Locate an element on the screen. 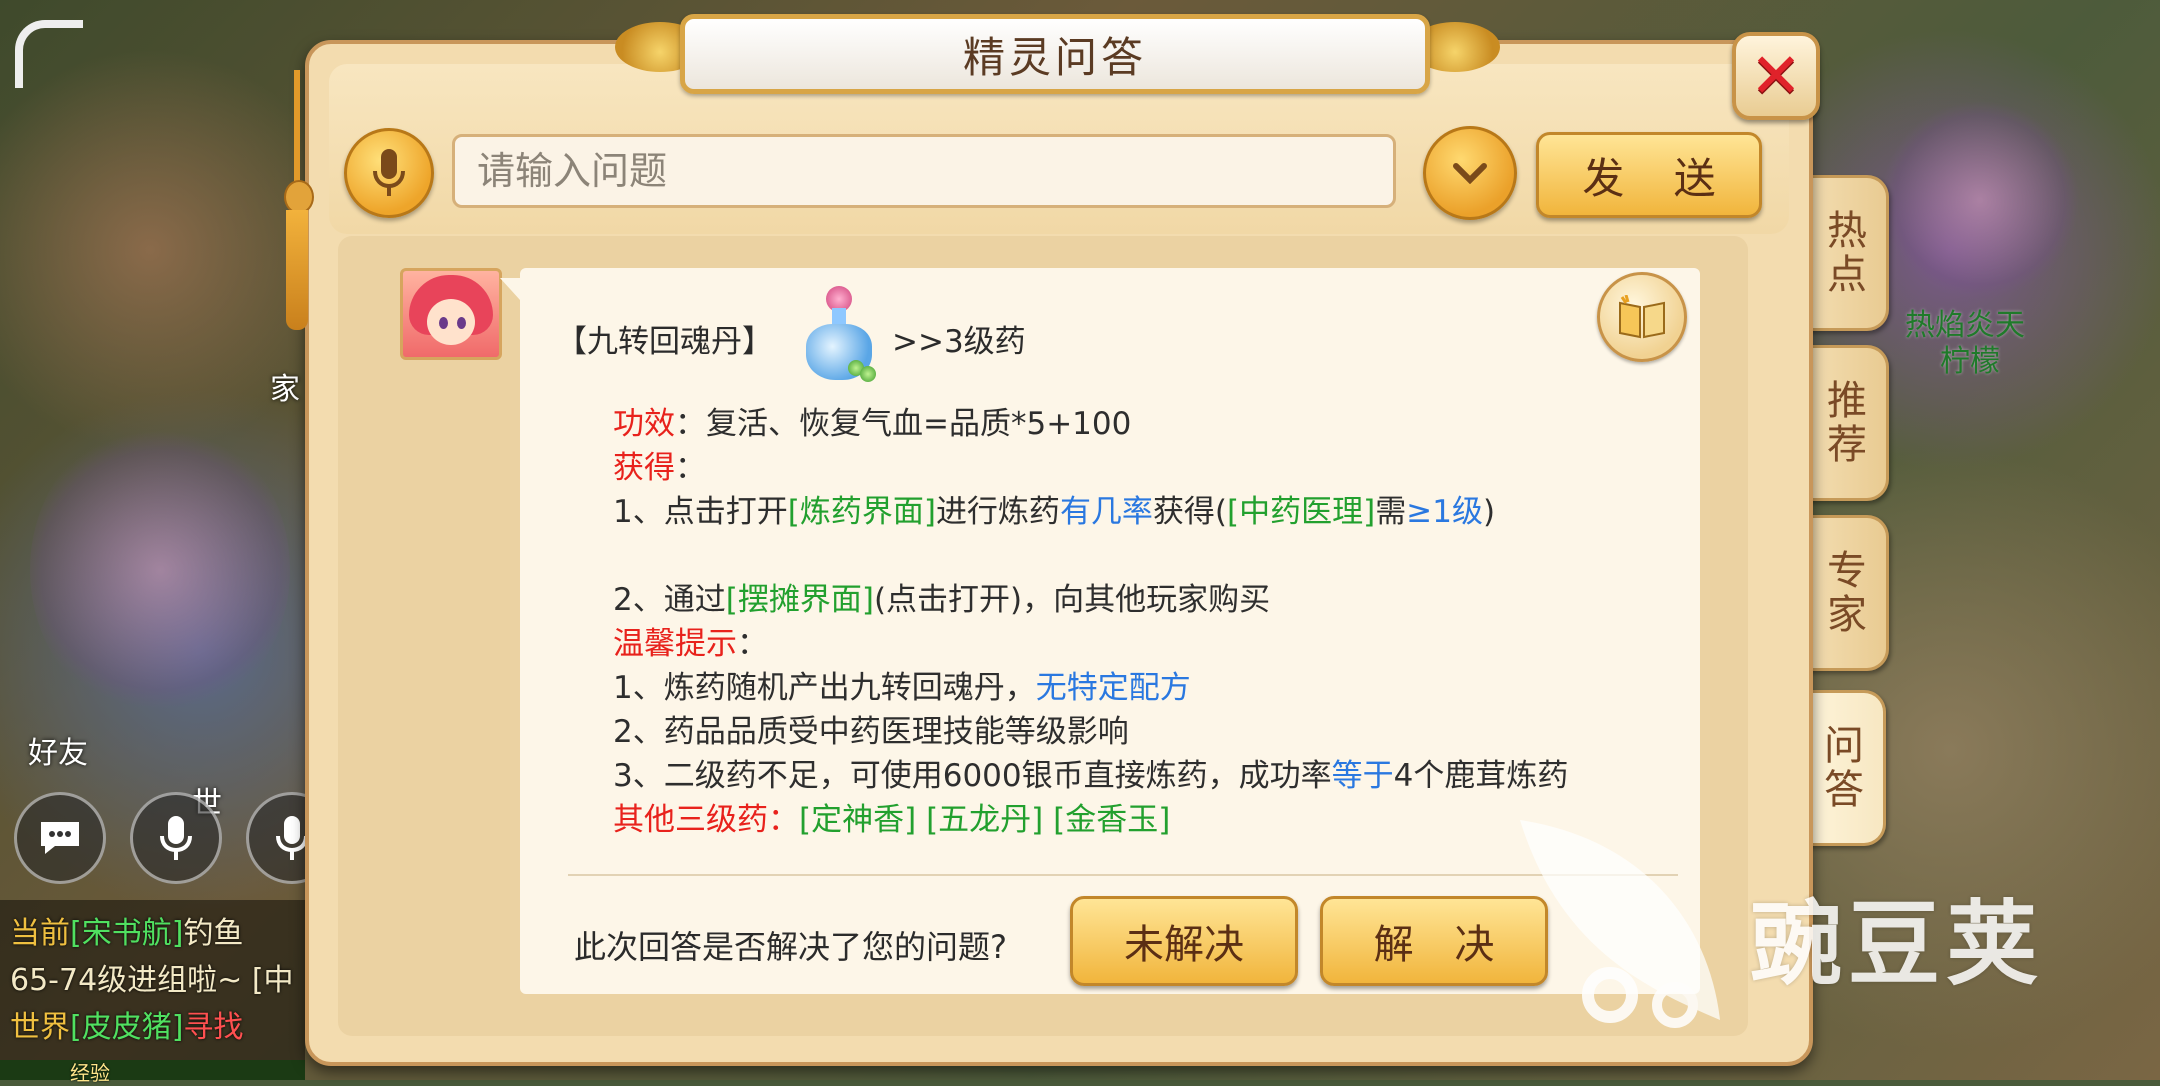  unsolved-button: 未解决 is located at coordinates (1184, 941).